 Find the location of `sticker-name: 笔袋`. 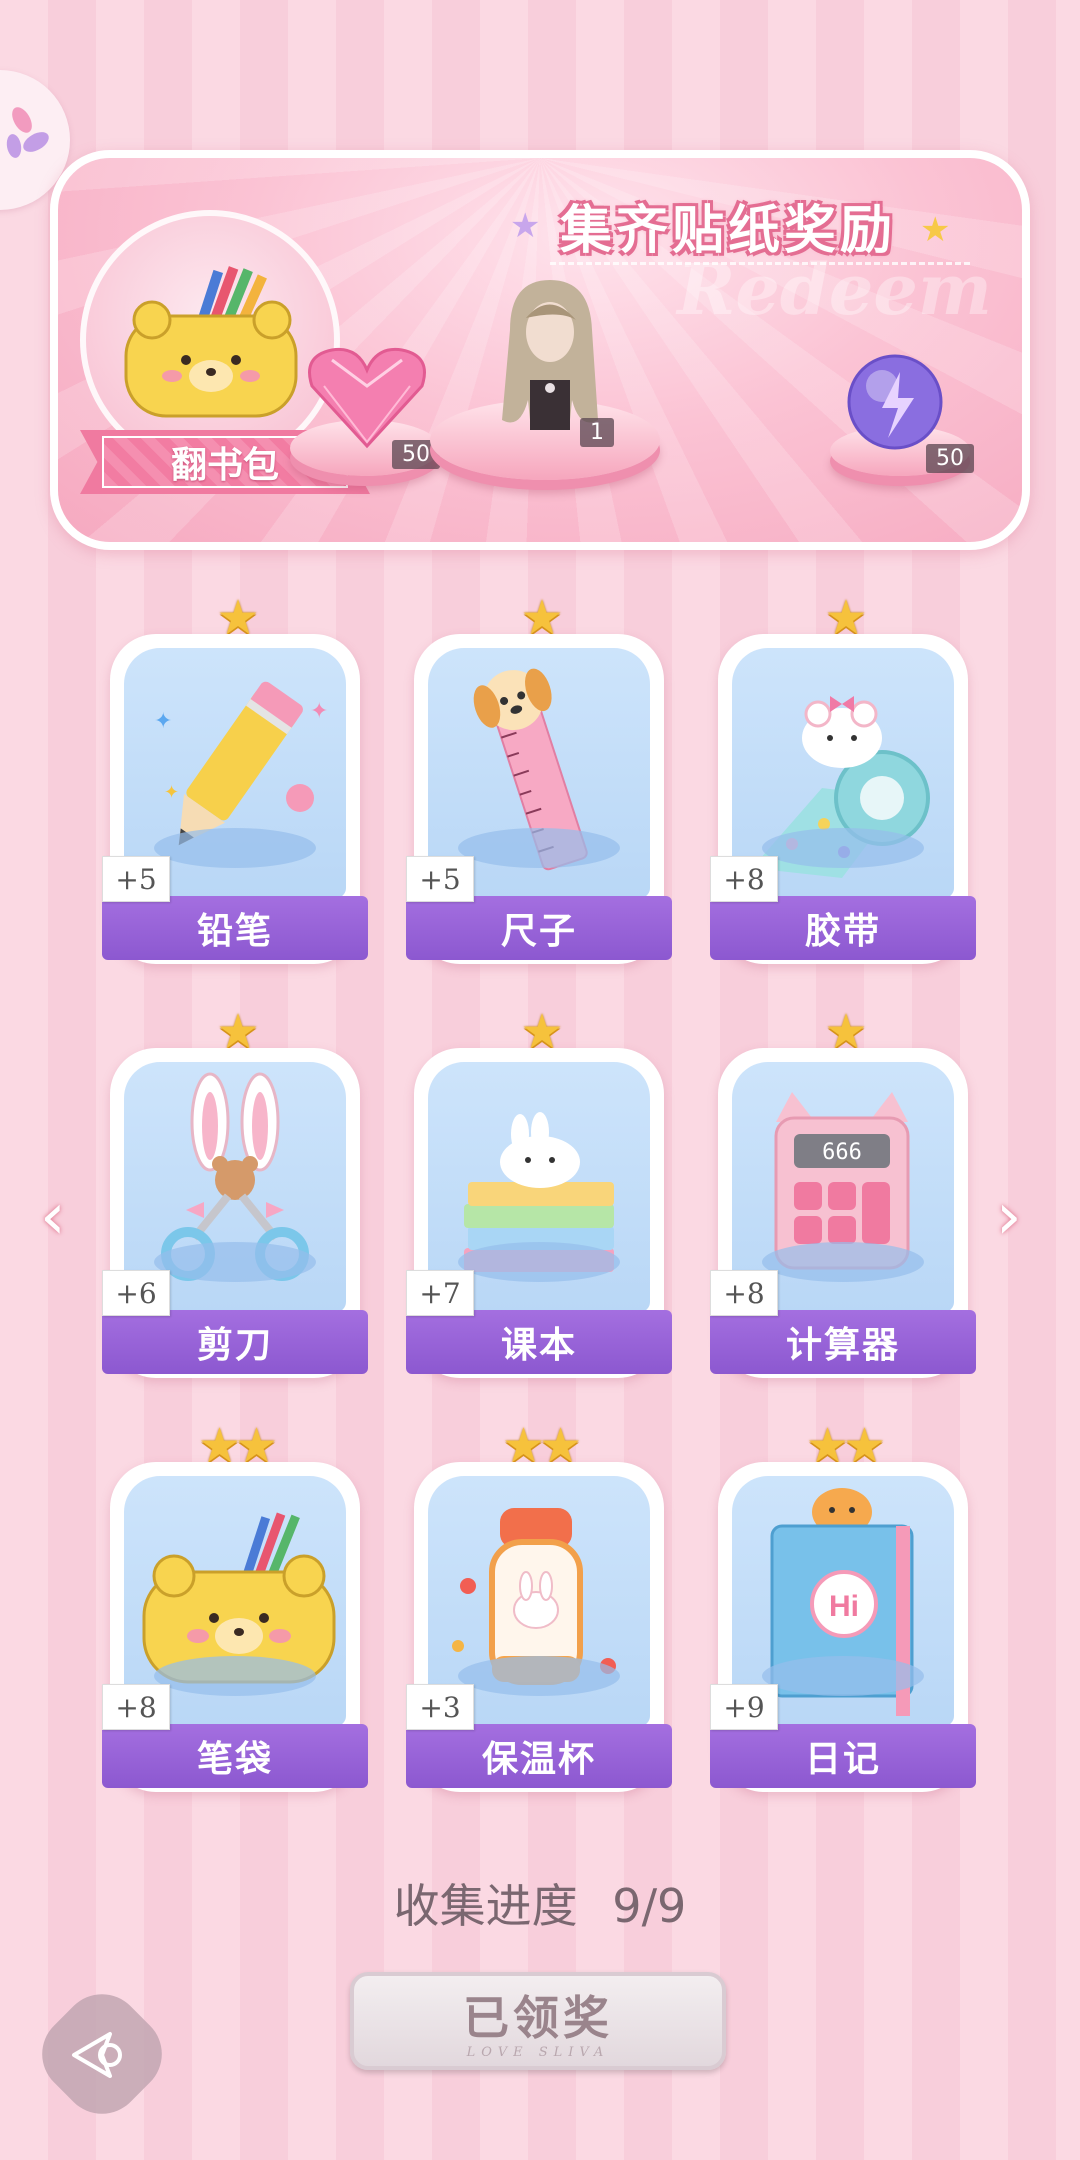

sticker-name: 笔袋 is located at coordinates (235, 1756).